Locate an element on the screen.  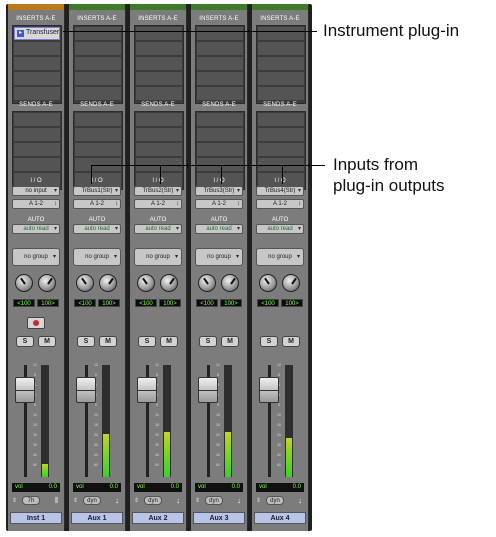
input-selector: TrBus2(Str) ▾ is located at coordinates (158, 191).